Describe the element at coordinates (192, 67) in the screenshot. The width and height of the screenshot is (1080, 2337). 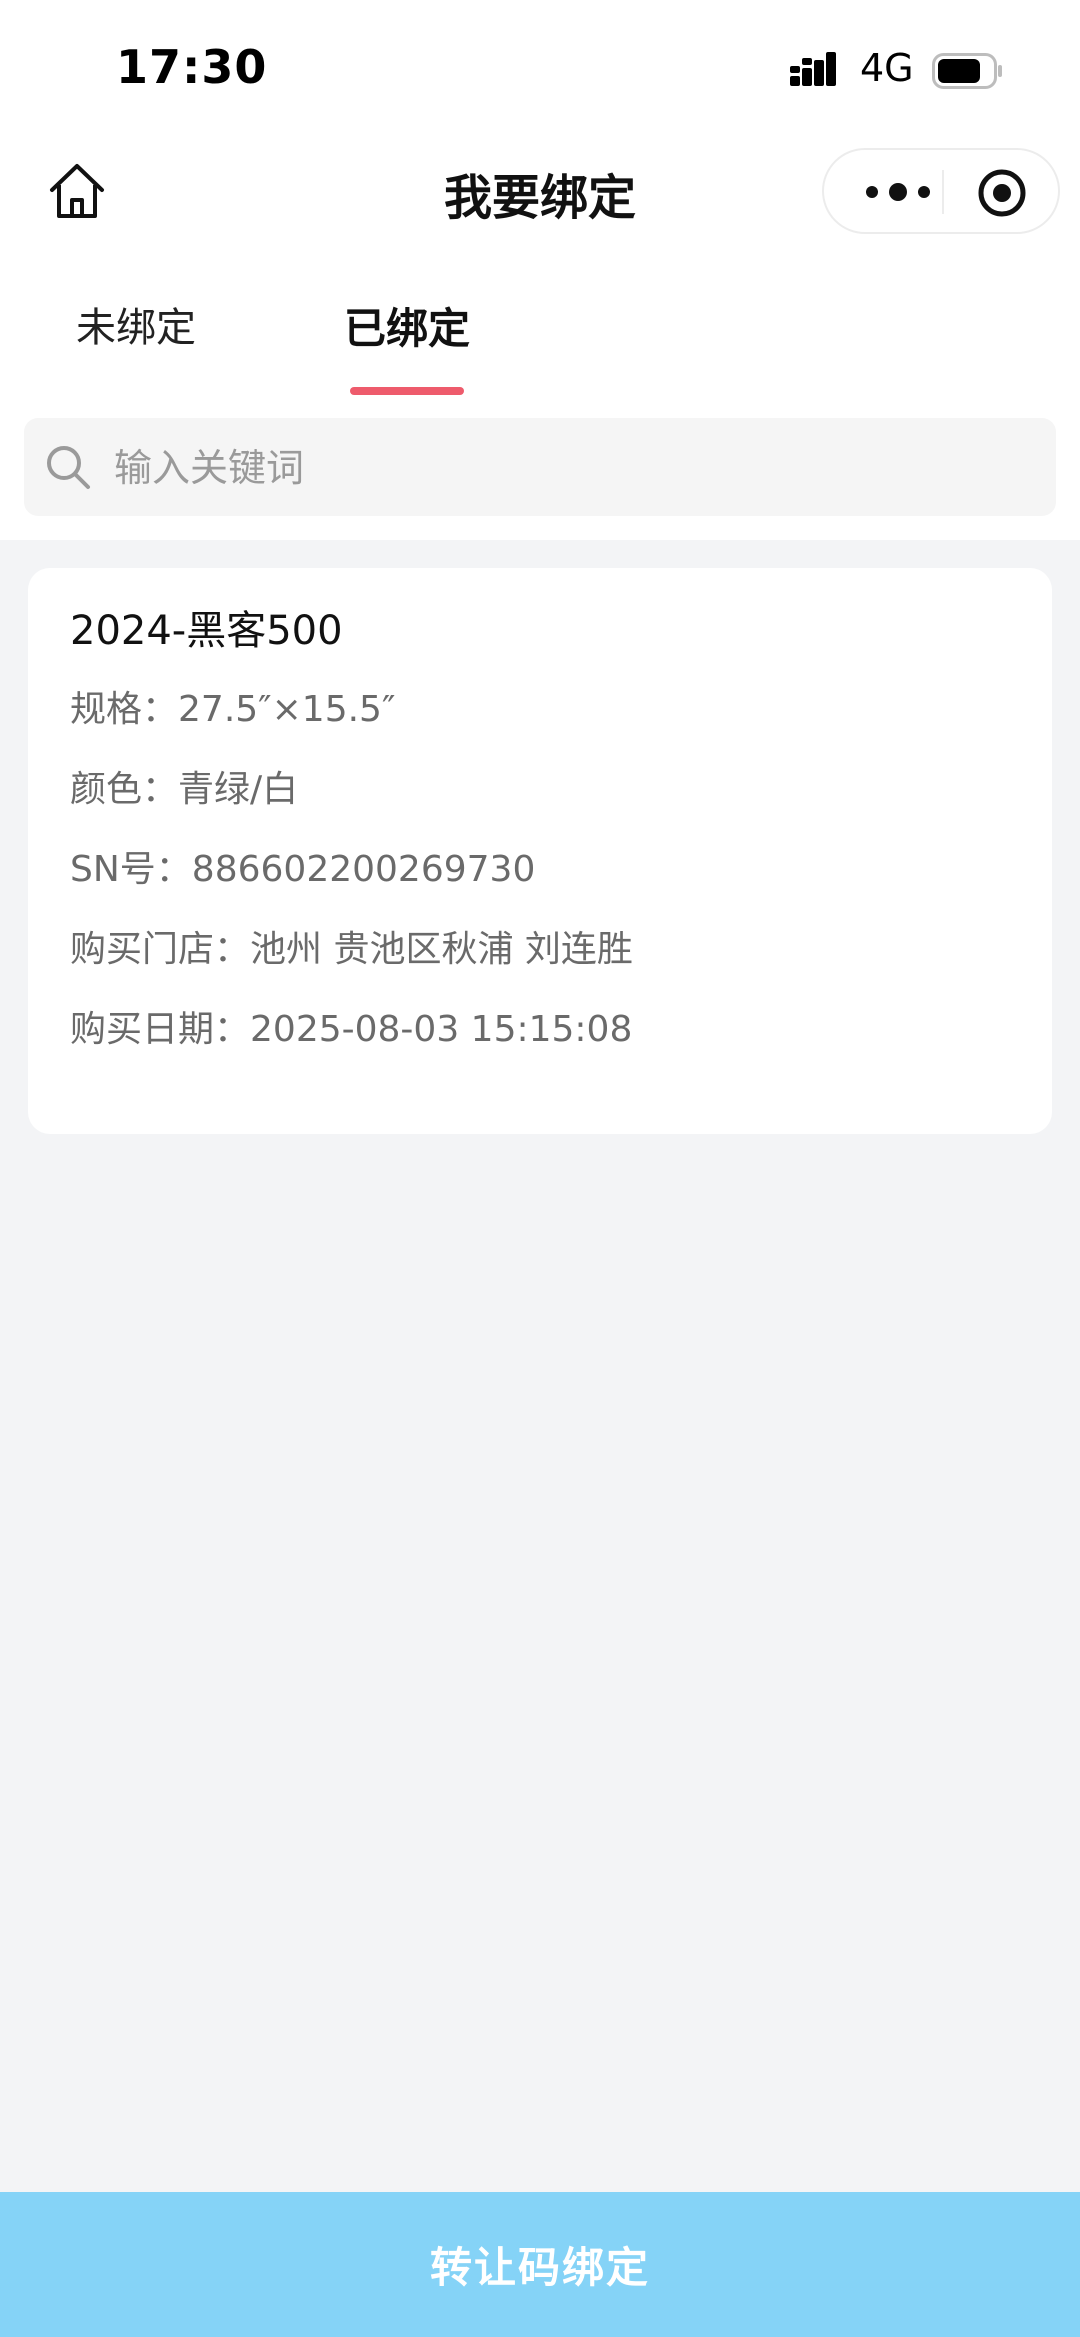
I see `status-time: 17:30` at that location.